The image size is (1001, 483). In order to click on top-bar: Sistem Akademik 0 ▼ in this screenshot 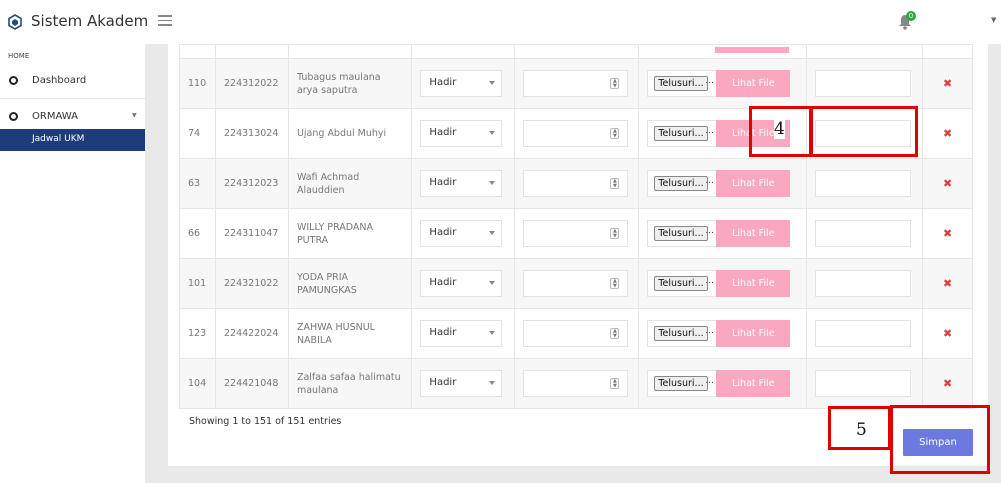, I will do `click(500, 22)`.